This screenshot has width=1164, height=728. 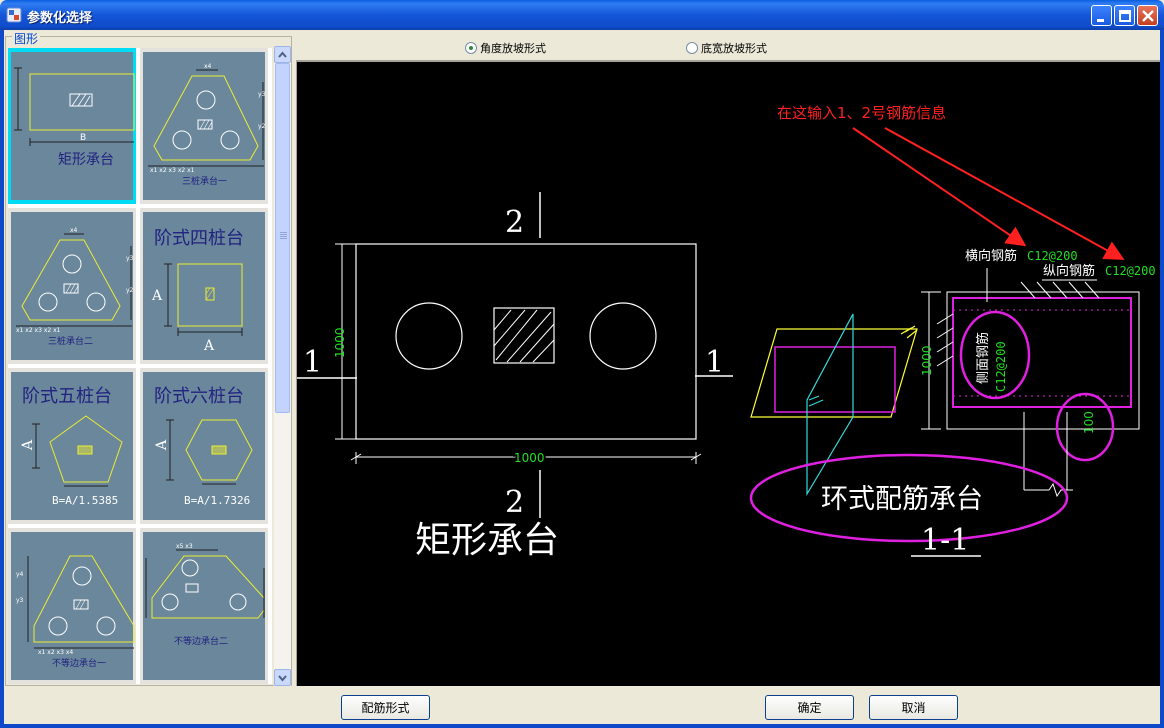 What do you see at coordinates (809, 707) in the screenshot?
I see `ok-button: 确定` at bounding box center [809, 707].